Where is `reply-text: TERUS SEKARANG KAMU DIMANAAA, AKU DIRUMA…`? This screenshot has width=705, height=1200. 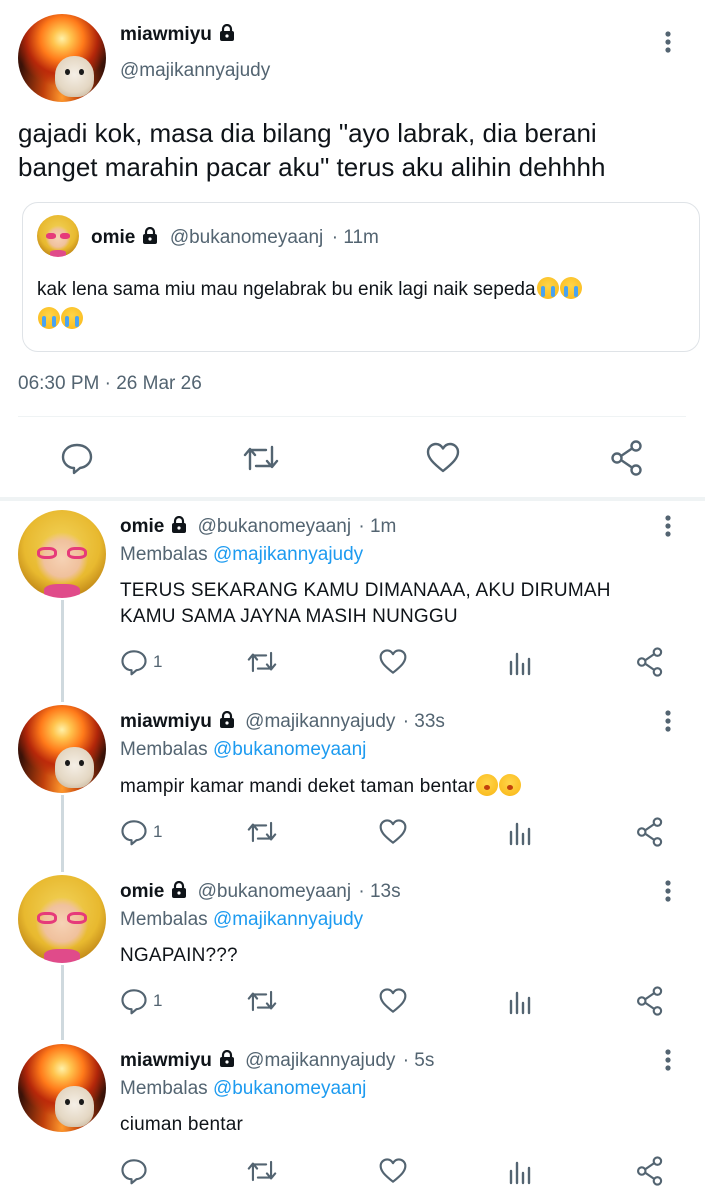 reply-text: TERUS SEKARANG KAMU DIMANAAA, AKU DIRUMA… is located at coordinates (365, 604).